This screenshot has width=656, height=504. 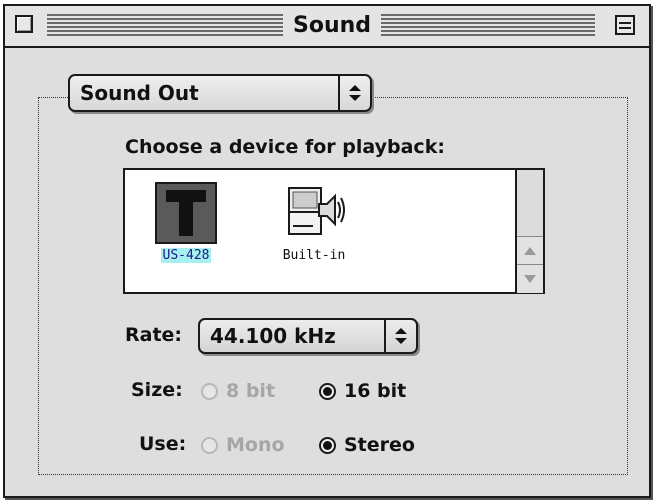 What do you see at coordinates (285, 147) in the screenshot?
I see `playback-prompt: Choose a device for playback:` at bounding box center [285, 147].